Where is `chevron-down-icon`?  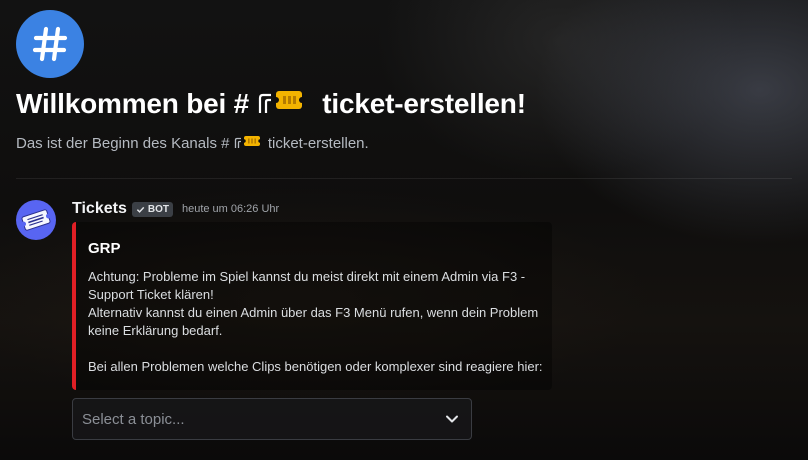
chevron-down-icon is located at coordinates (452, 419).